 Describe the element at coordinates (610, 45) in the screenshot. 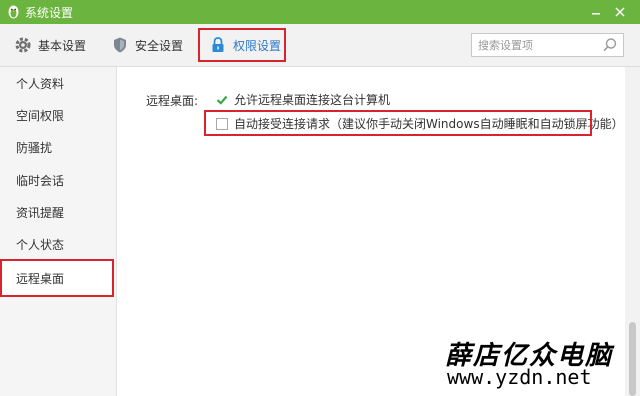

I see `search-icon` at that location.